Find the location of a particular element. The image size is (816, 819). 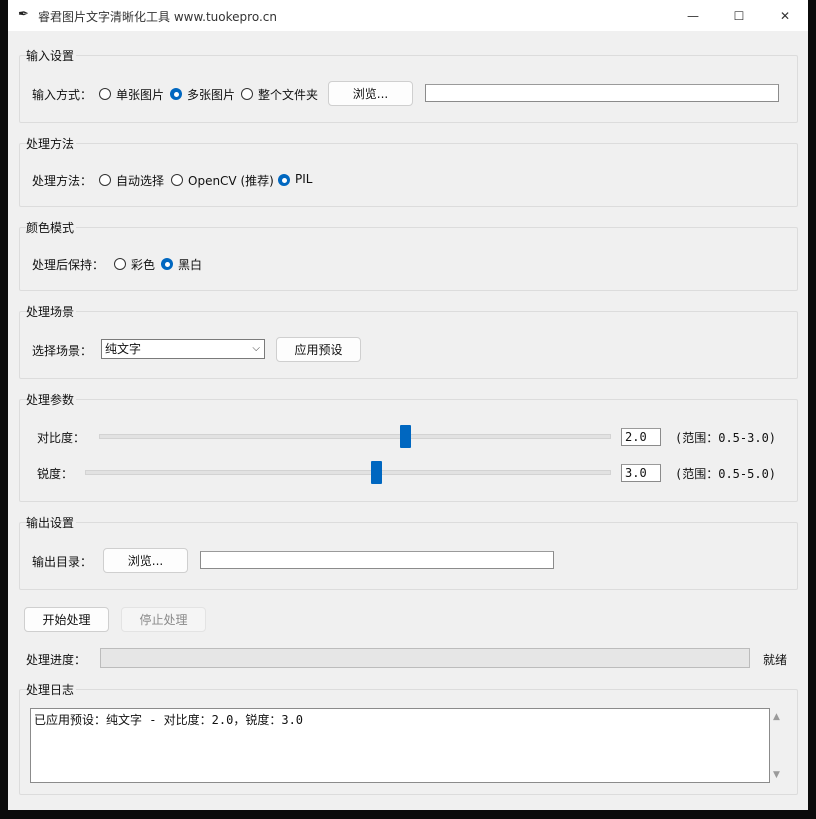

color-mode-title: 颜色模式 is located at coordinates (51, 227).